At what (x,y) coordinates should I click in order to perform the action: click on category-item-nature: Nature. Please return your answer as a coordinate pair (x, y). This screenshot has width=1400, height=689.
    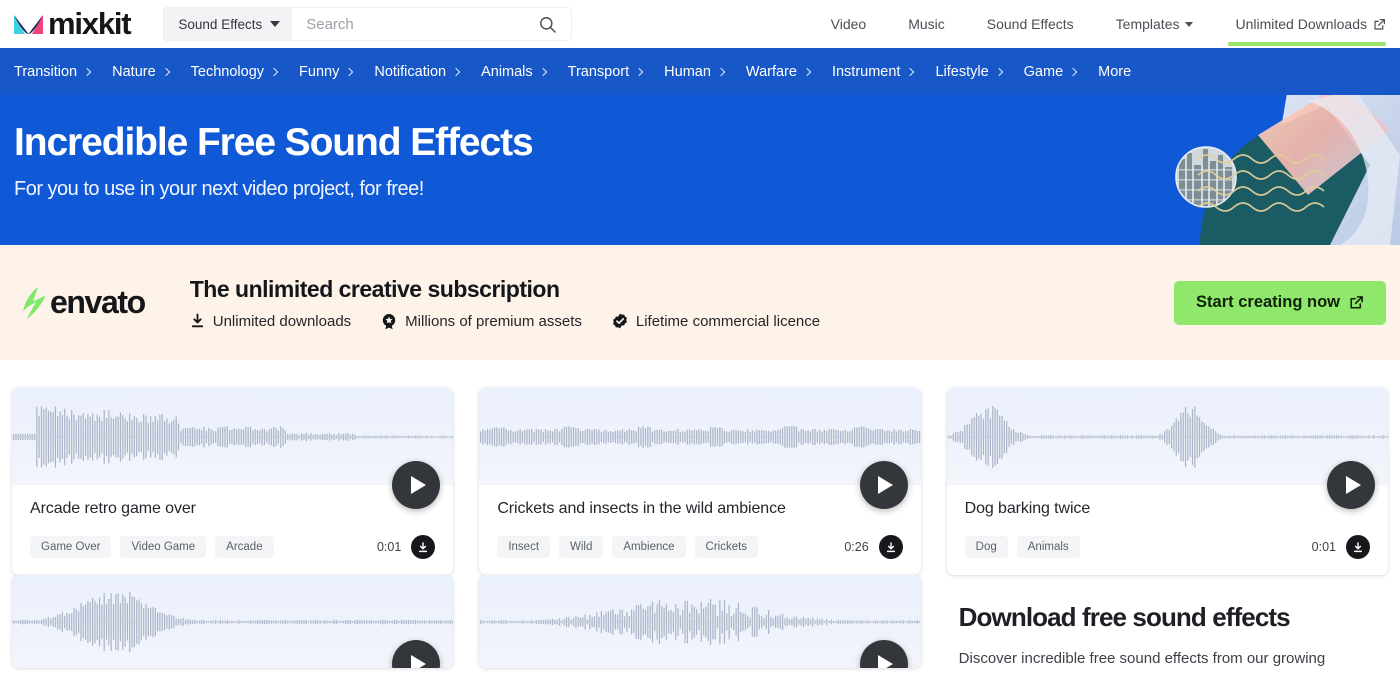
    Looking at the image, I should click on (151, 72).